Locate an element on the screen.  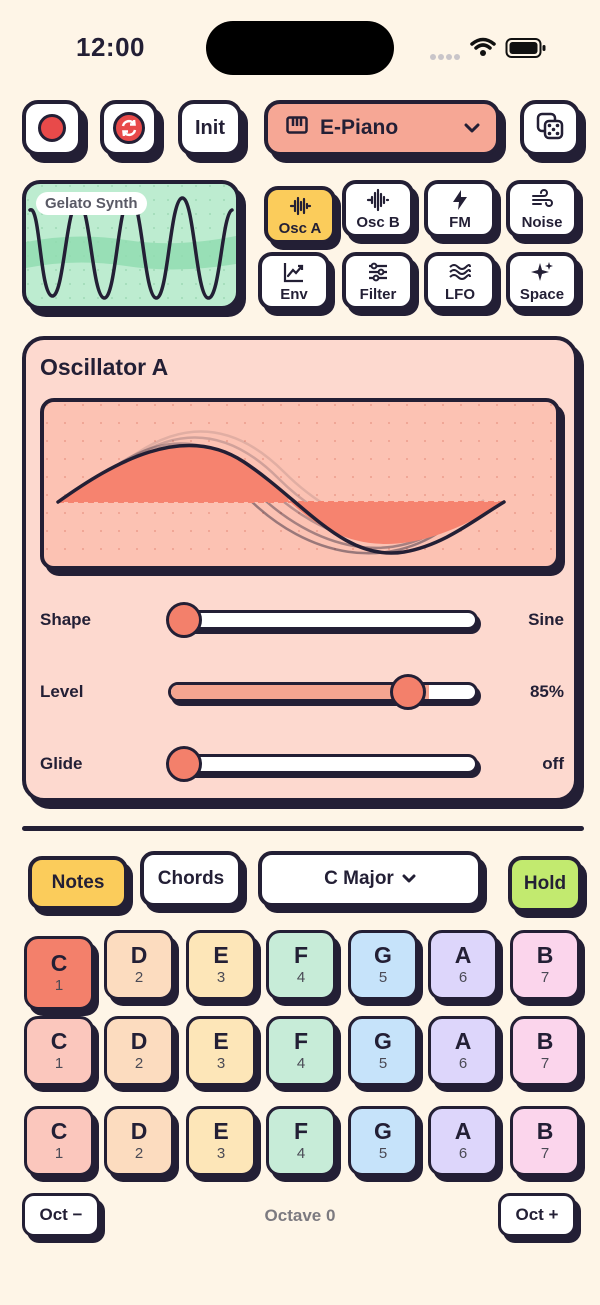
param-label-shape: Shape is located at coordinates (66, 619).